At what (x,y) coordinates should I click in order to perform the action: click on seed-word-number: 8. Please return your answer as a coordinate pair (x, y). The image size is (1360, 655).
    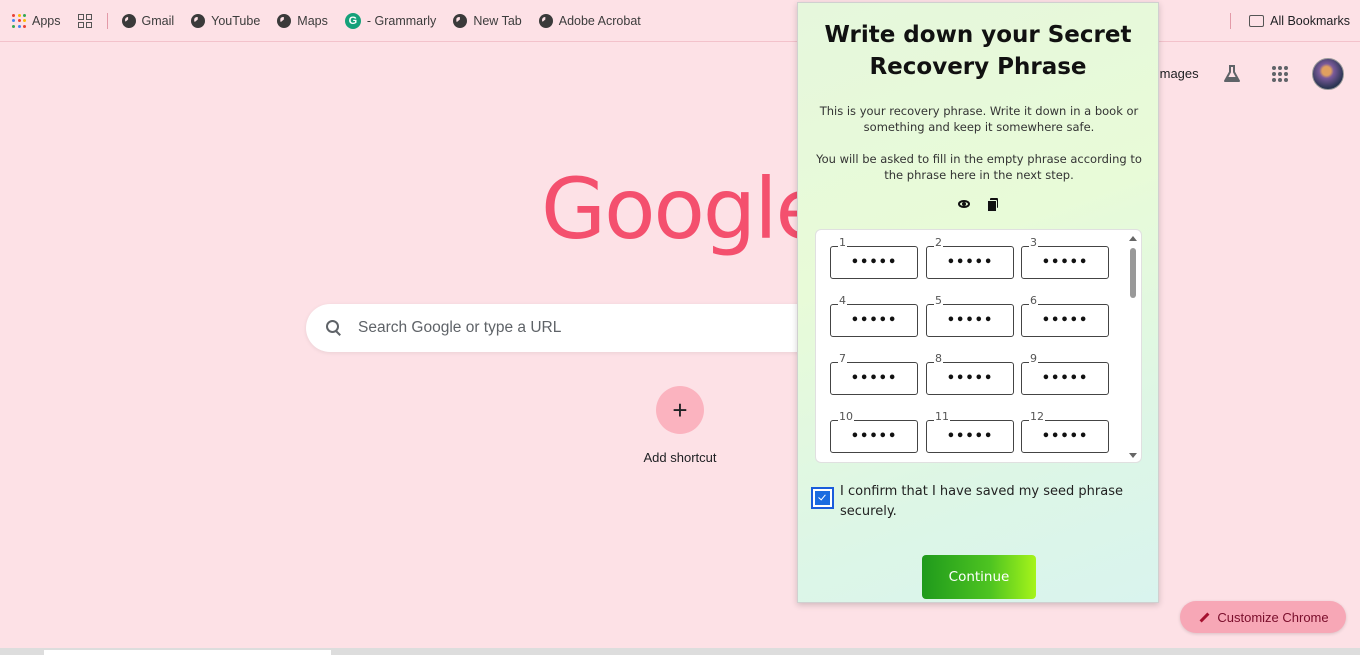
    Looking at the image, I should click on (938, 358).